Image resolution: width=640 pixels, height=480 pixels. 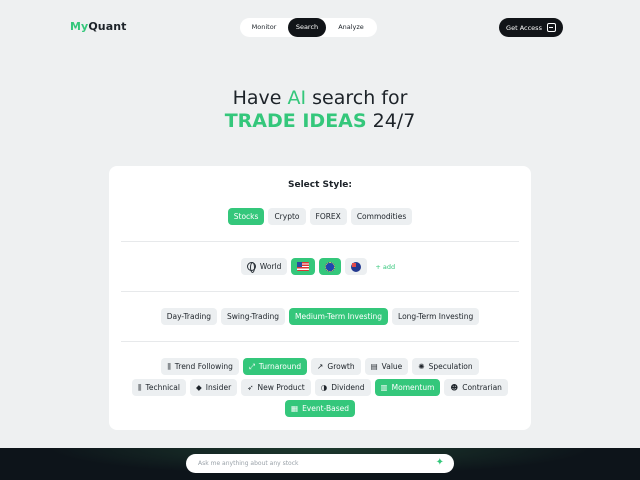 I want to click on brand-logo-part1: My, so click(x=79, y=26).